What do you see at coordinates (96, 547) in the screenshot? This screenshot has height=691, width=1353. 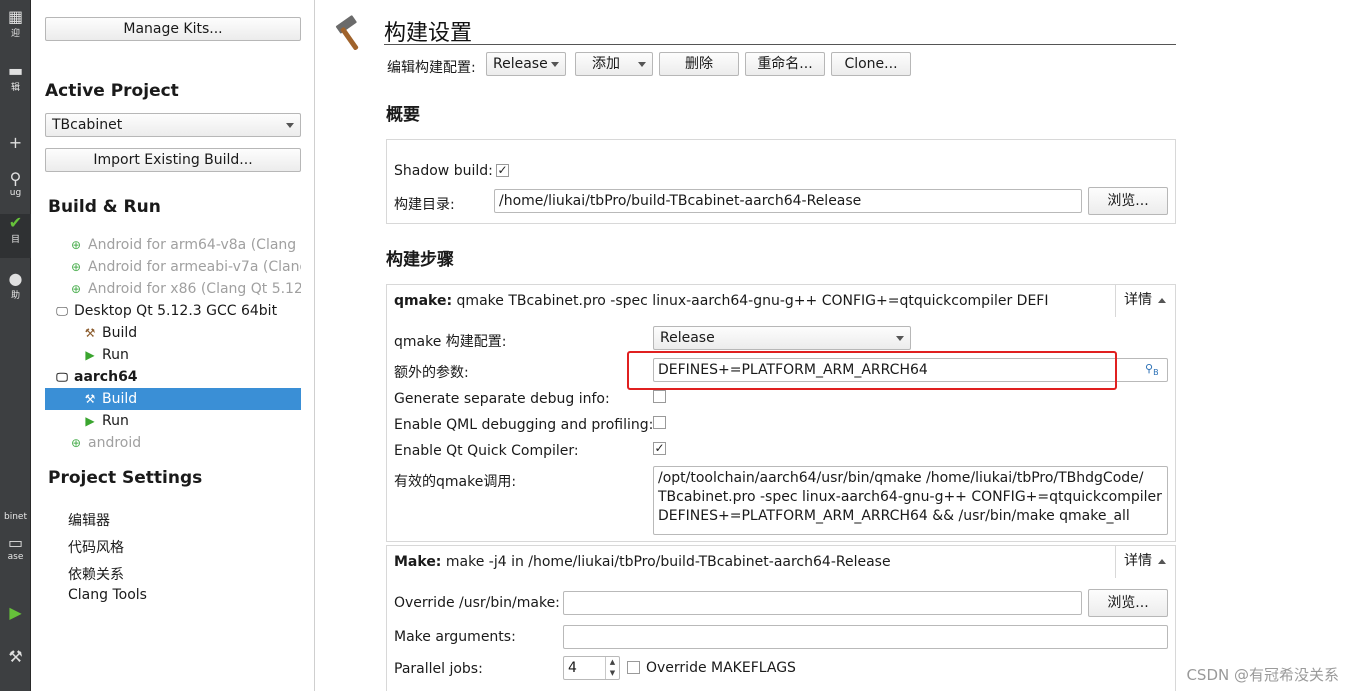 I see `settings-item-code-style: 代码风格` at bounding box center [96, 547].